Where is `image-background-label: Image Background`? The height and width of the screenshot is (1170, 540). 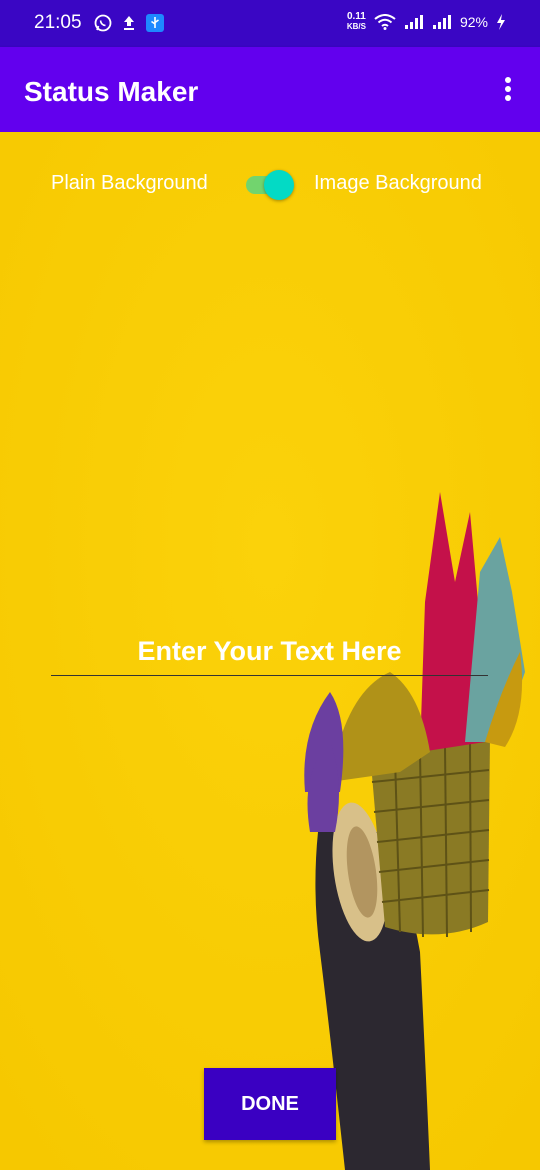 image-background-label: Image Background is located at coordinates (398, 183).